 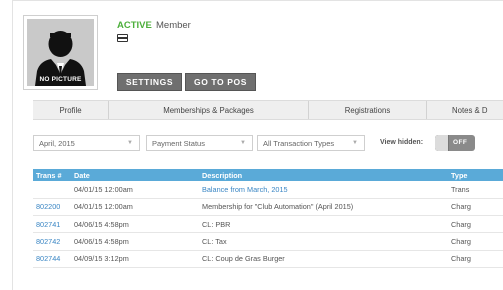 What do you see at coordinates (52, 259) in the screenshot?
I see `trans-number-link: 802744` at bounding box center [52, 259].